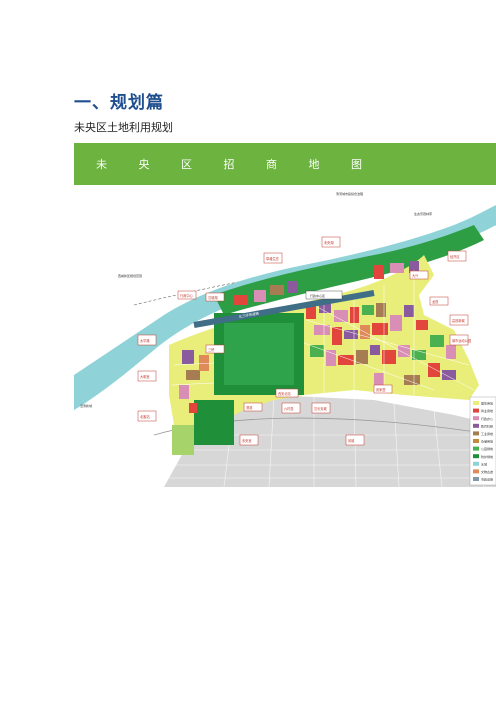 This screenshot has height=702, width=496. I want to click on svg-text: 凤城, so click(351, 440).